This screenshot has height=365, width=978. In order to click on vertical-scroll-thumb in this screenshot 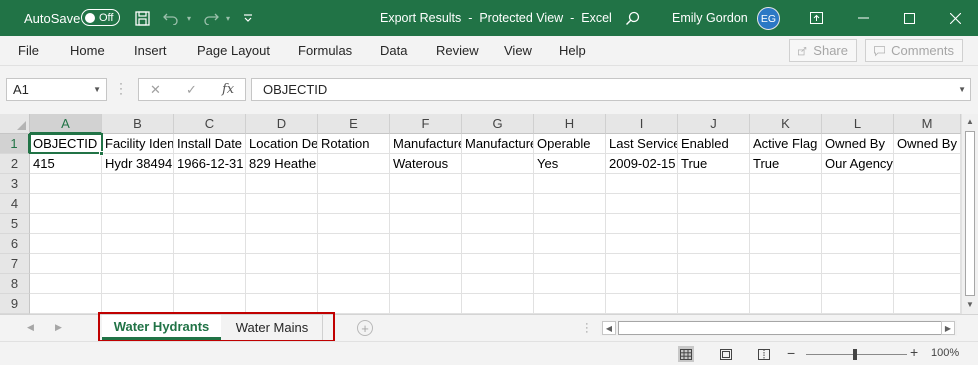, I will do `click(970, 213)`.